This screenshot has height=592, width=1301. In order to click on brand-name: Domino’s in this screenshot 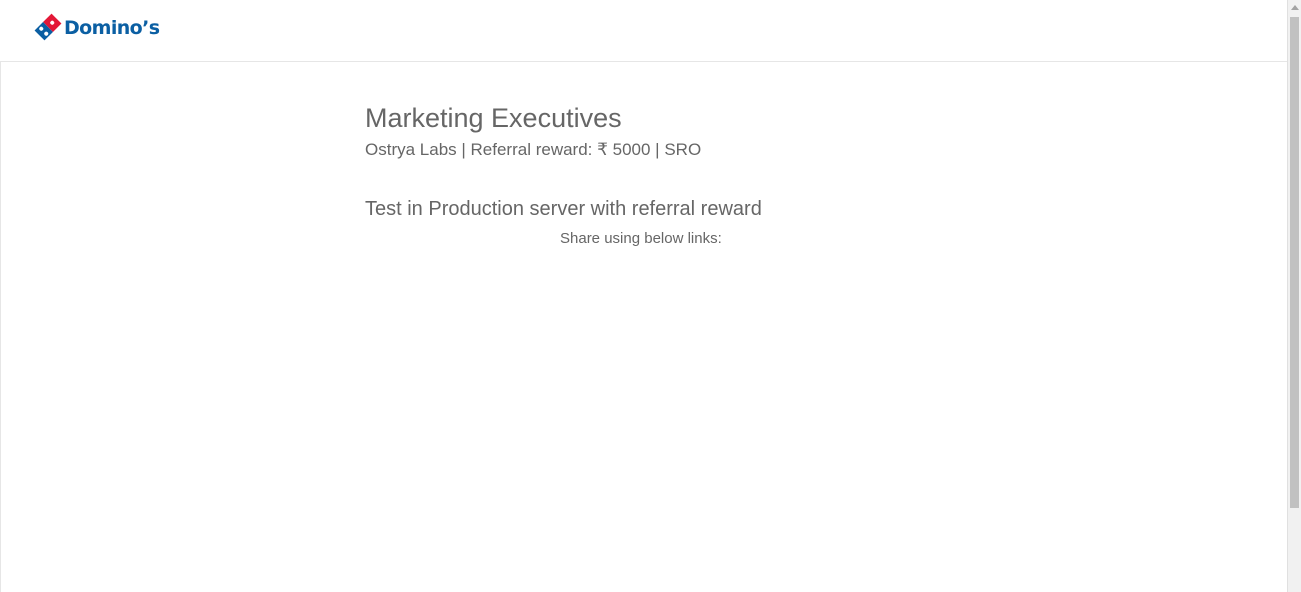, I will do `click(112, 28)`.